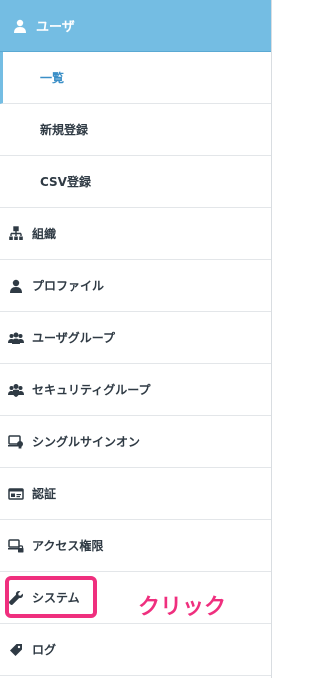 This screenshot has width=320, height=678. Describe the element at coordinates (135, 494) in the screenshot. I see `sidebar-item-authentication: 認証` at that location.